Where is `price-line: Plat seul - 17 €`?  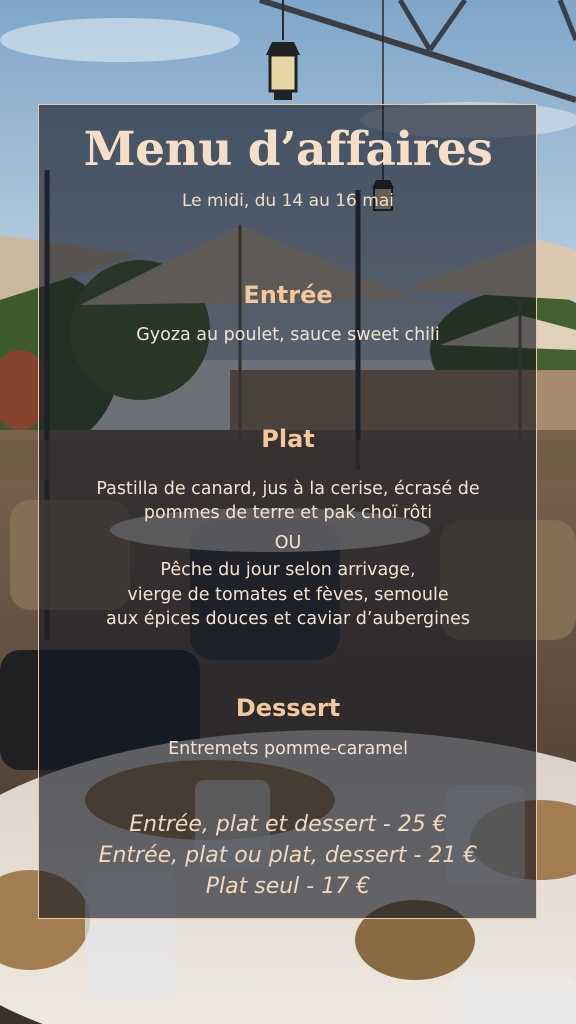
price-line: Plat seul - 17 € is located at coordinates (288, 886).